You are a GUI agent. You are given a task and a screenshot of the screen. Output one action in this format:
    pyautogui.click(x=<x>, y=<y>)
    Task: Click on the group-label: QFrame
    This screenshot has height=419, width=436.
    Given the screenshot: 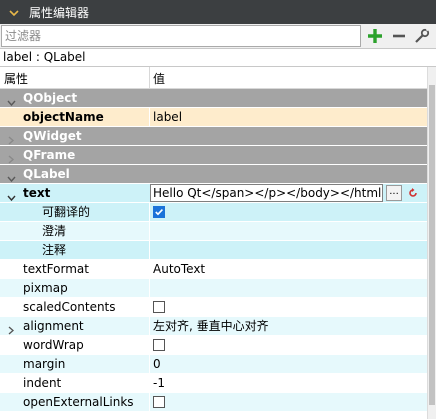 What is the action you would take?
    pyautogui.click(x=49, y=155)
    